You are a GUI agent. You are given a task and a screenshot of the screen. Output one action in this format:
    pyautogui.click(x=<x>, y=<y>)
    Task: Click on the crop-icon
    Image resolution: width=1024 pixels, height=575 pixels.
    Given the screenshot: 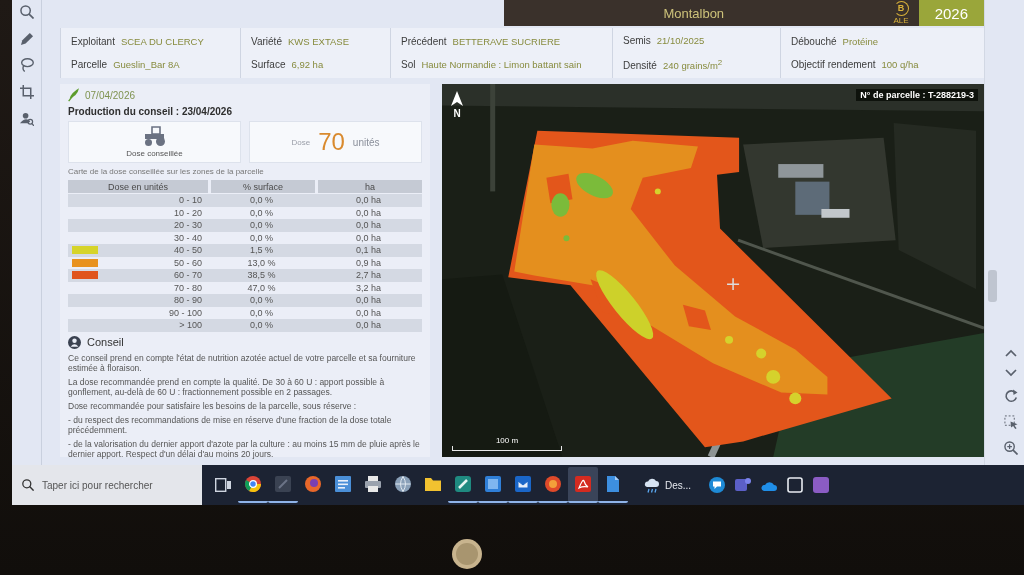 What is the action you would take?
    pyautogui.click(x=26, y=92)
    